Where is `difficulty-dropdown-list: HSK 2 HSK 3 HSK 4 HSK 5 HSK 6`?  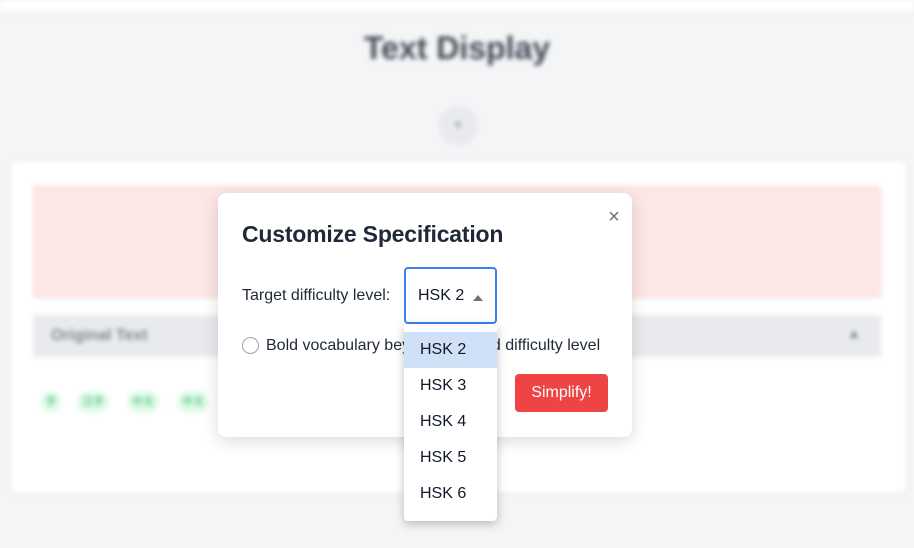 difficulty-dropdown-list: HSK 2 HSK 3 HSK 4 HSK 5 HSK 6 is located at coordinates (450, 422).